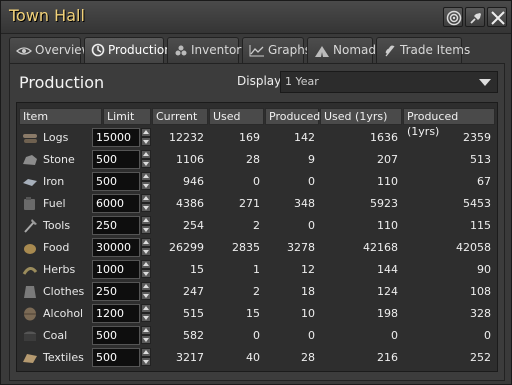 The width and height of the screenshot is (512, 385). I want to click on item-name: Coal, so click(55, 335).